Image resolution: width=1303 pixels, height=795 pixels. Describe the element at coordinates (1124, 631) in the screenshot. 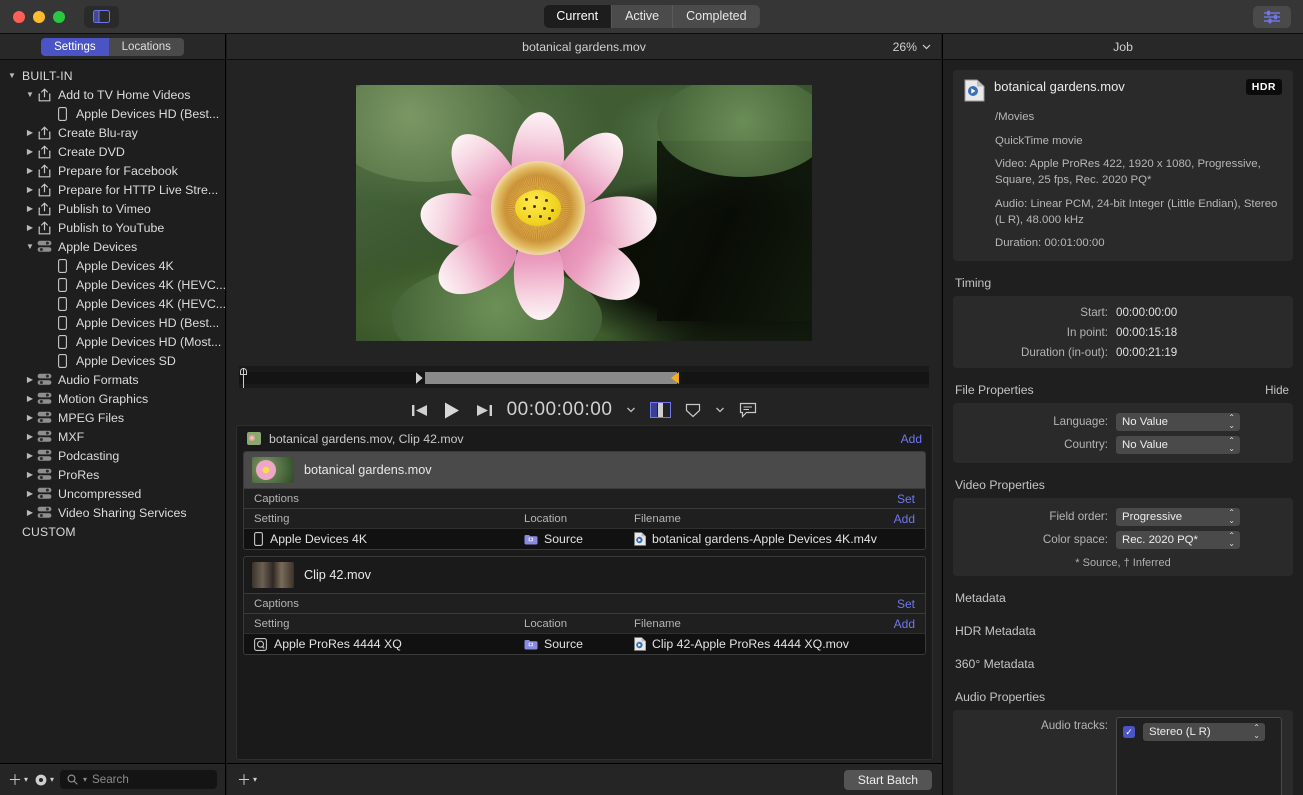

I see `hdr-metadata-section-title: HDR Metadata` at that location.